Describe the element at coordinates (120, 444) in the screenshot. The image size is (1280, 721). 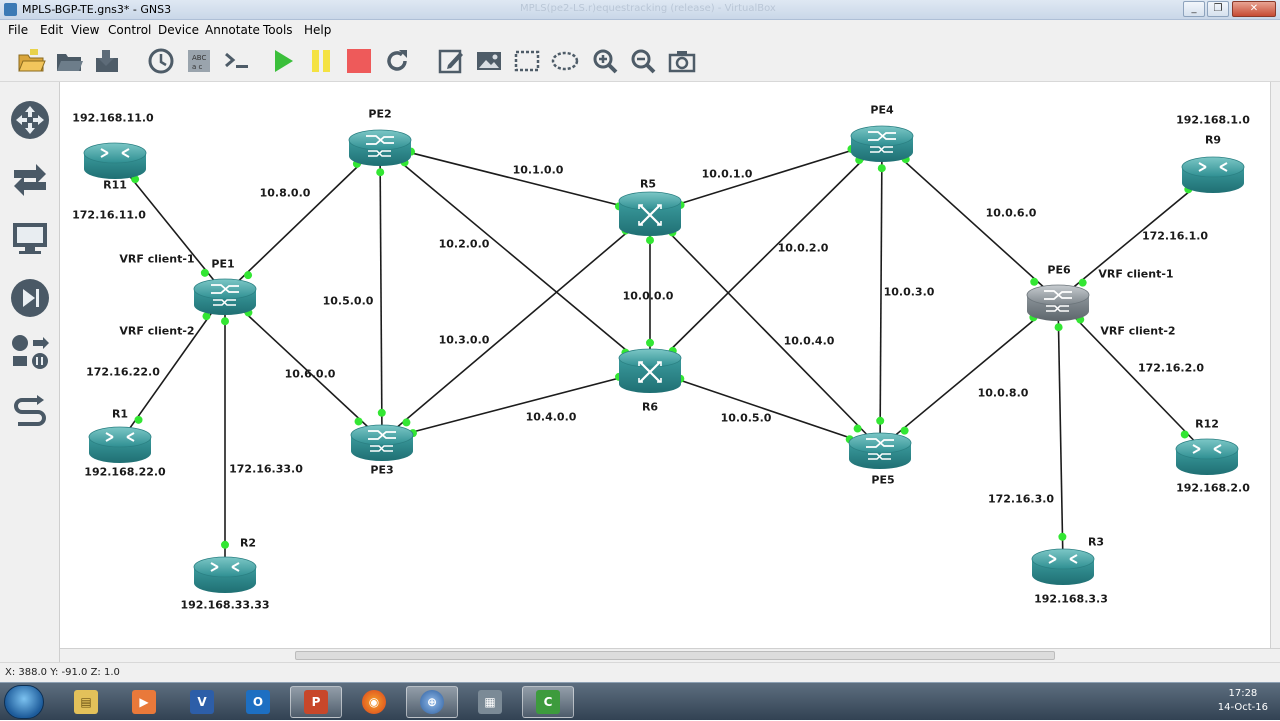
I see `node-r1` at that location.